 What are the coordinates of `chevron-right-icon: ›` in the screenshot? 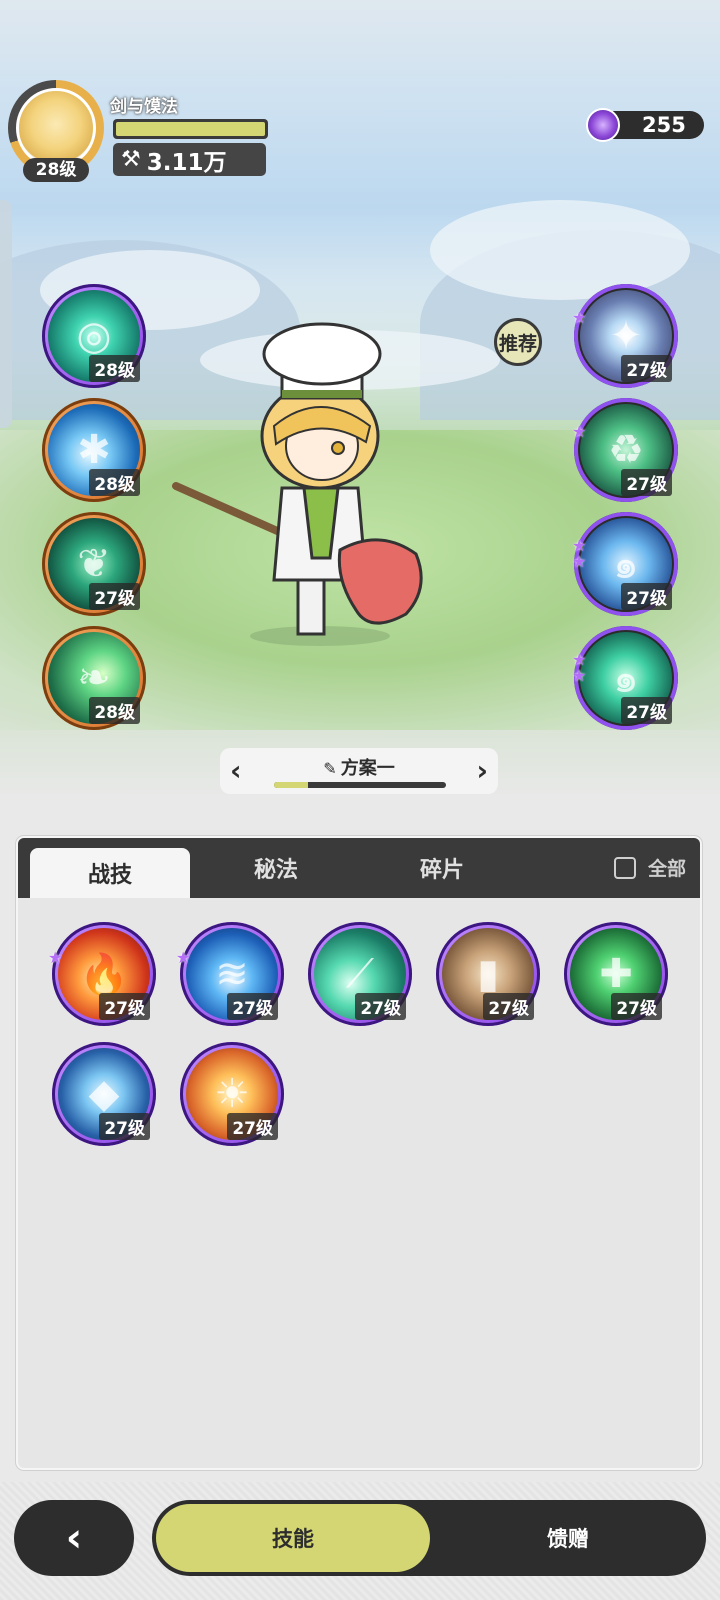 It's located at (482, 770).